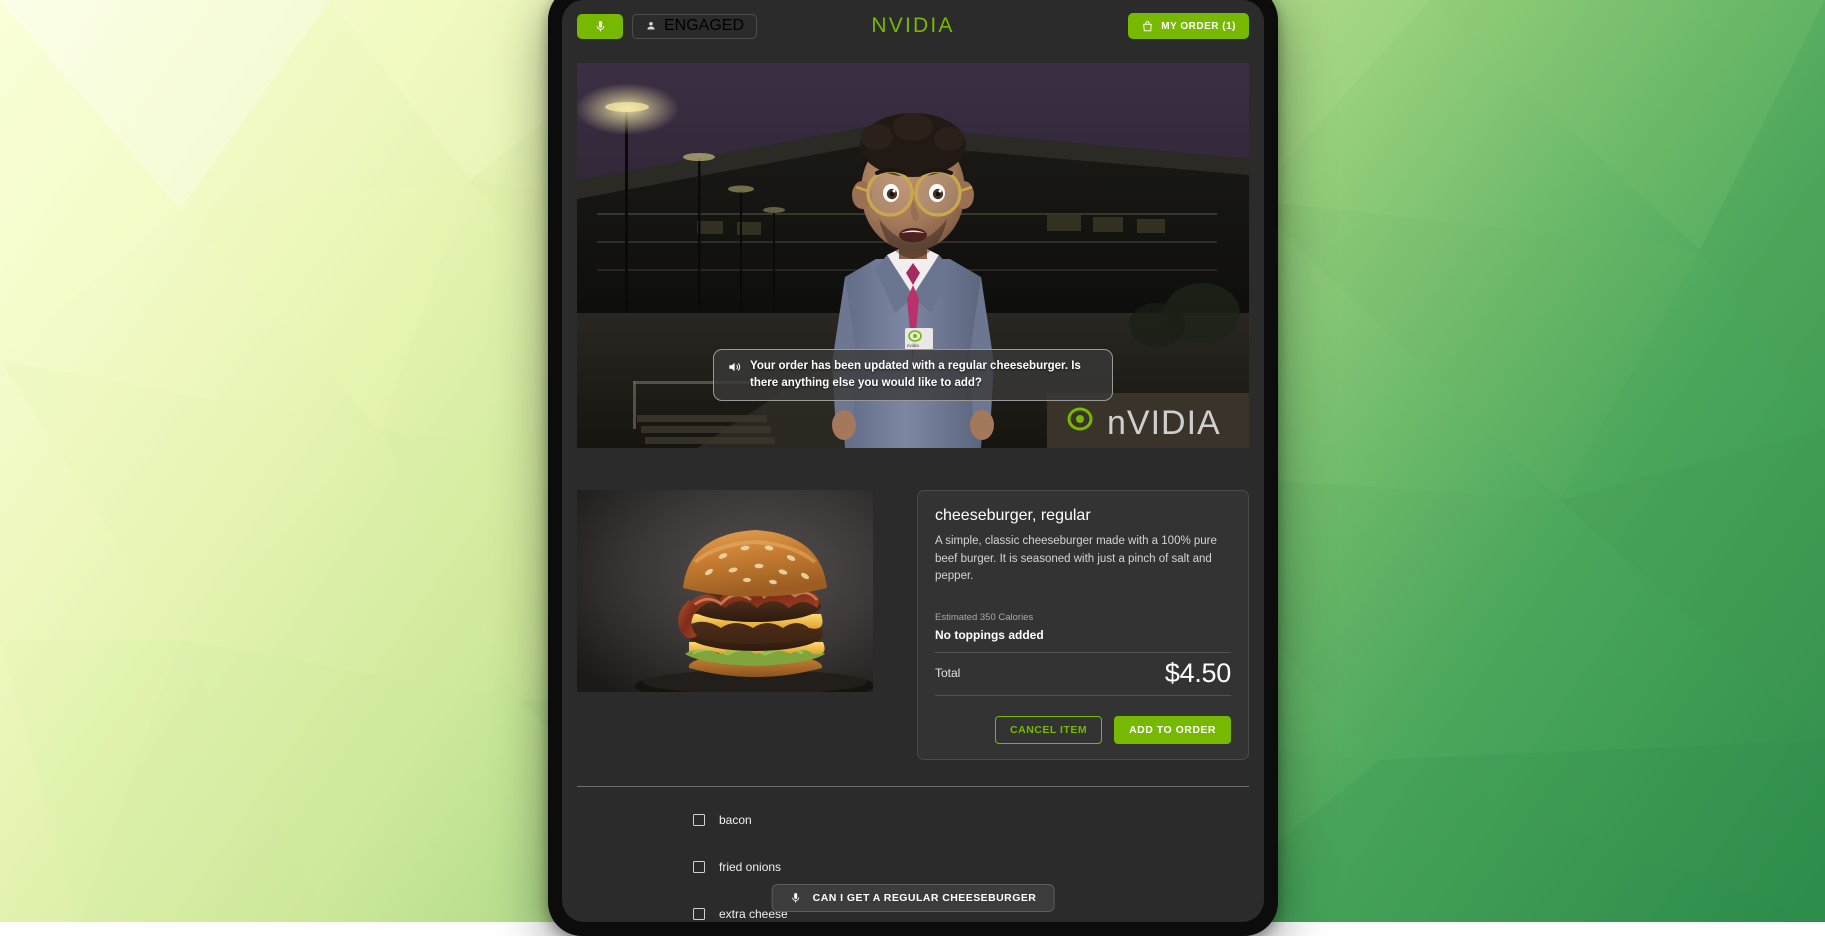  What do you see at coordinates (924, 898) in the screenshot?
I see `voice-transcript-text: CAN I GET A REGULAR CHEESEBURGER` at bounding box center [924, 898].